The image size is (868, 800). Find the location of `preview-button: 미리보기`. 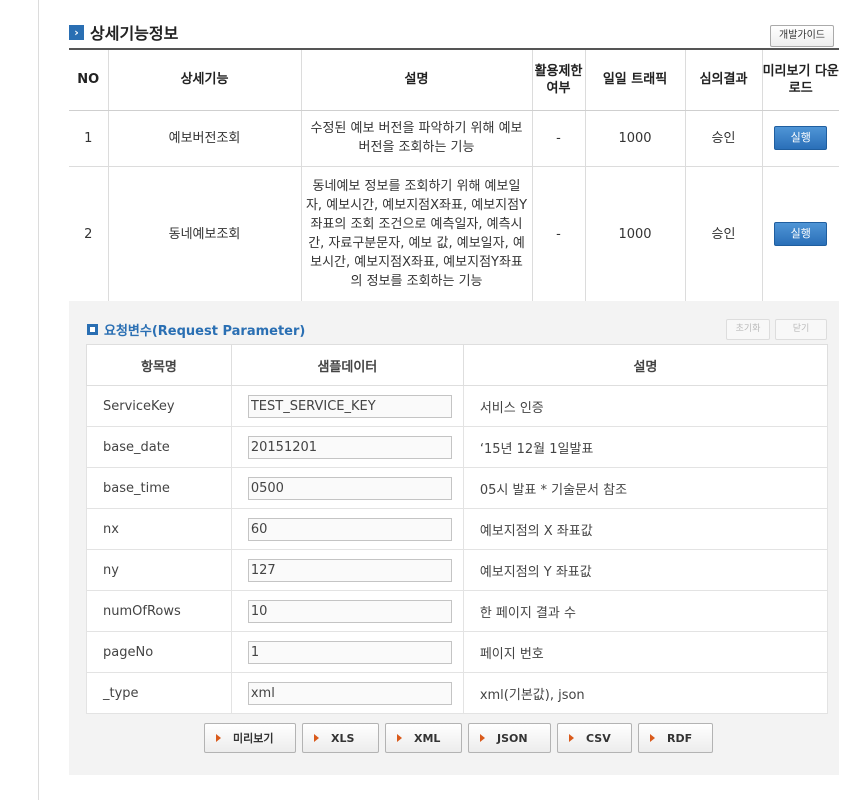

preview-button: 미리보기 is located at coordinates (250, 738).